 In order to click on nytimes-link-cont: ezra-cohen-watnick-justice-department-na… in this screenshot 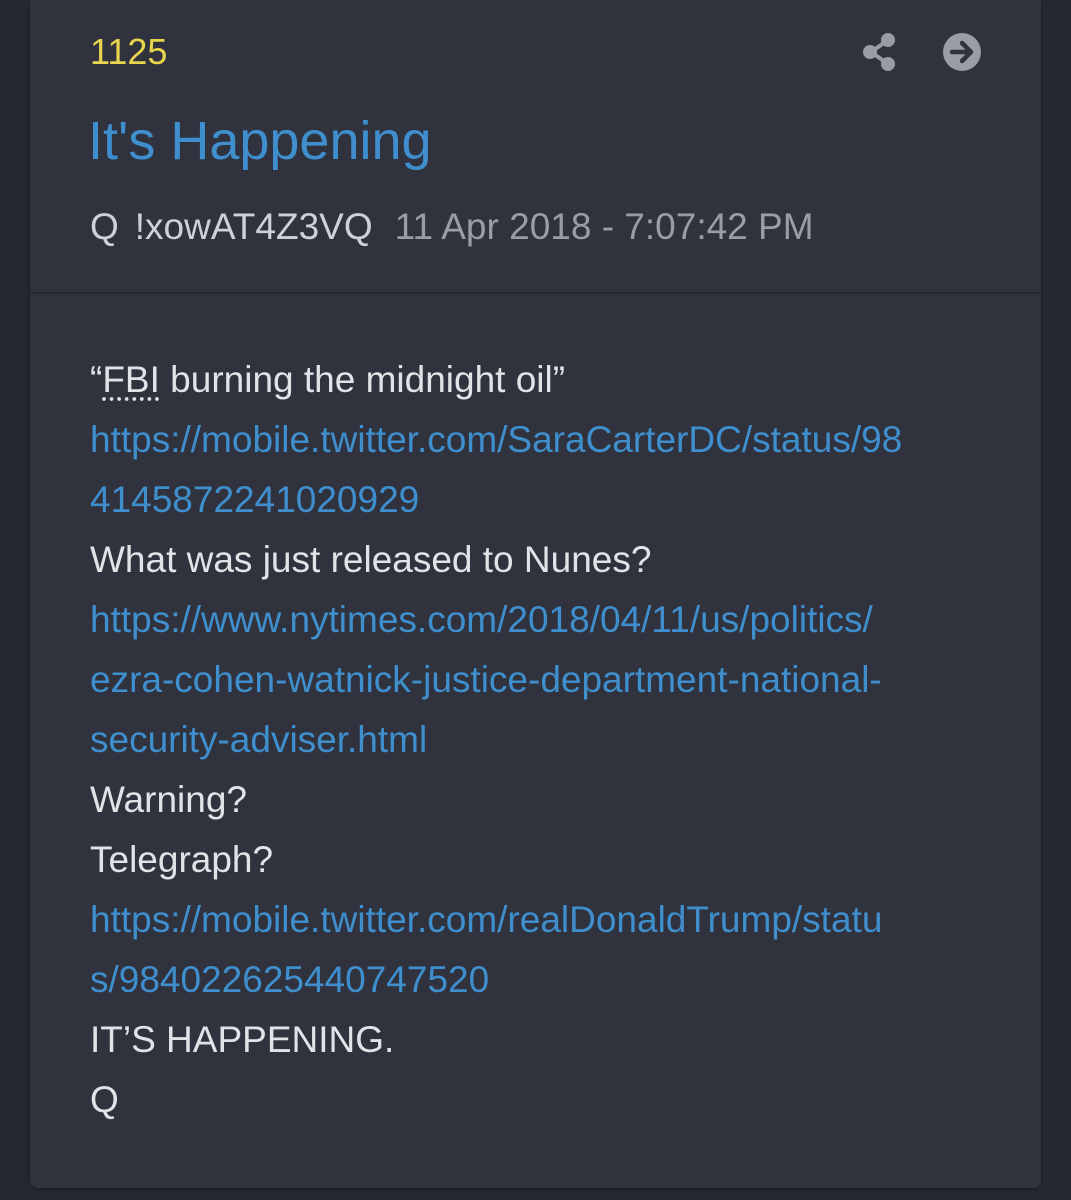, I will do `click(540, 680)`.